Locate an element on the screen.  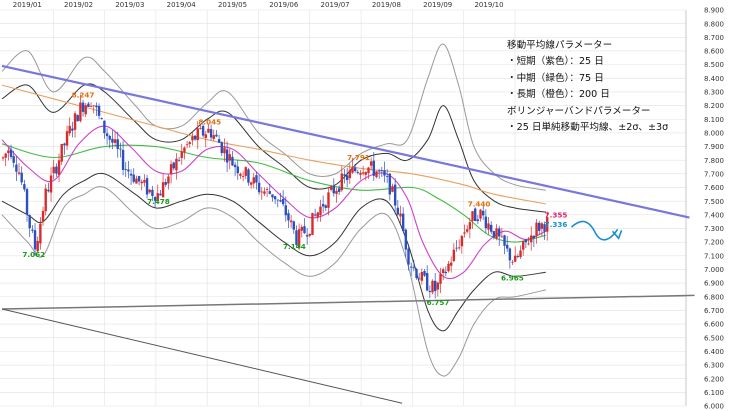
price-label: 6.965 is located at coordinates (512, 277).